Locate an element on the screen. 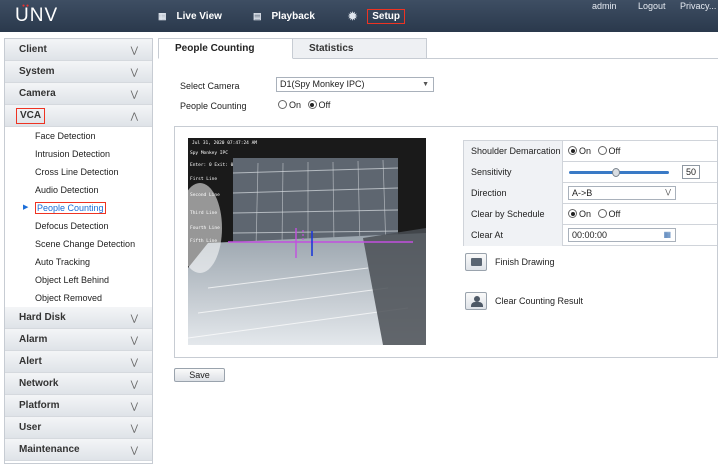 The height and width of the screenshot is (464, 718). people-counting-on-radio: On is located at coordinates (289, 105).